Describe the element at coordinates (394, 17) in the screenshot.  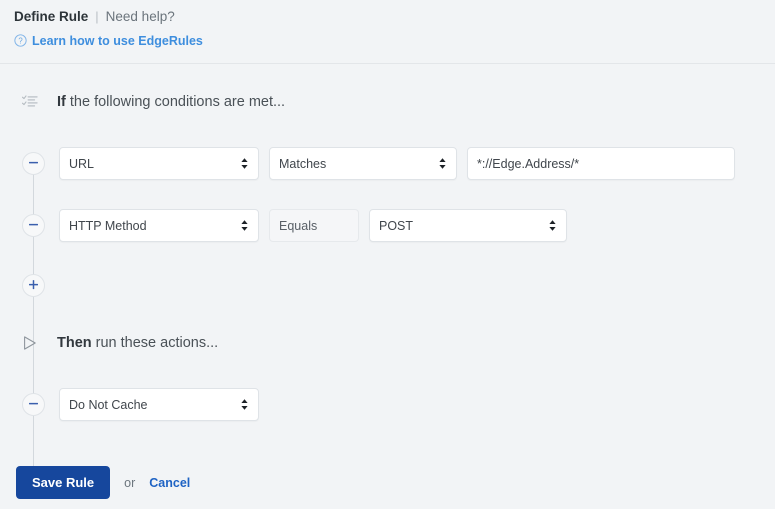
I see `header-title-row: Define Rule | Need help?` at that location.